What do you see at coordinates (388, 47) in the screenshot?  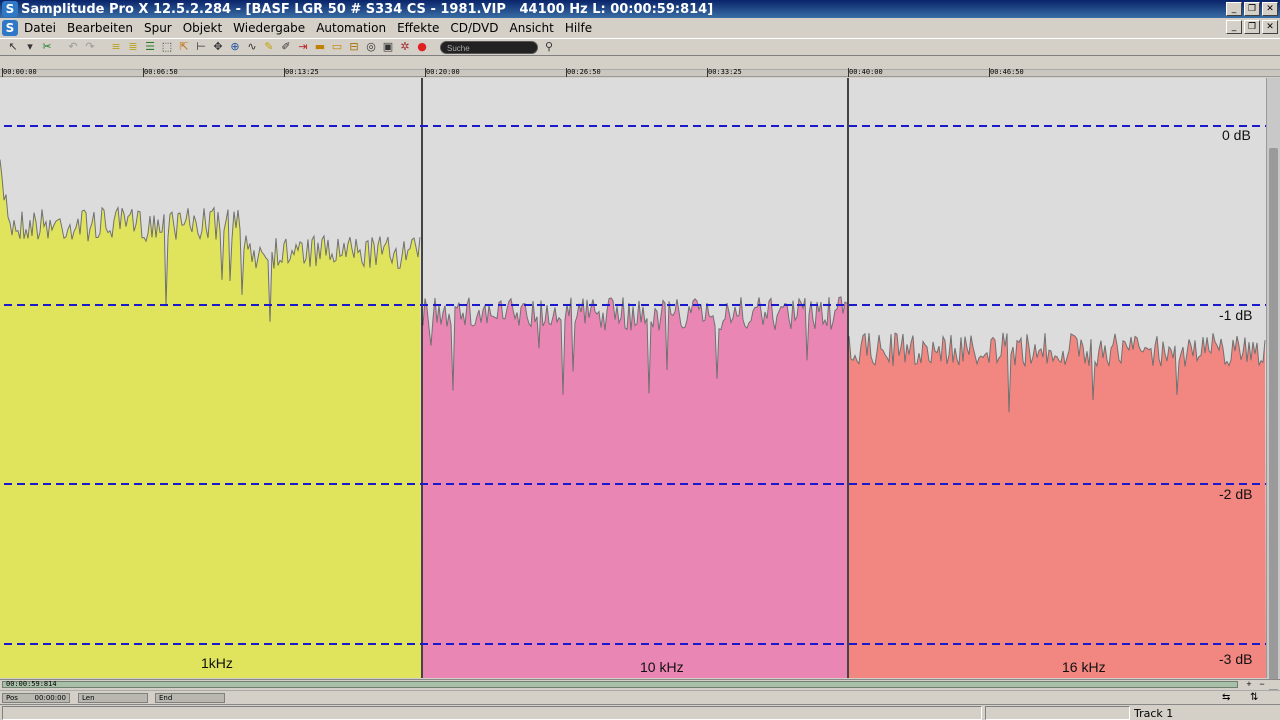 I see `monitor-icon: ▣` at bounding box center [388, 47].